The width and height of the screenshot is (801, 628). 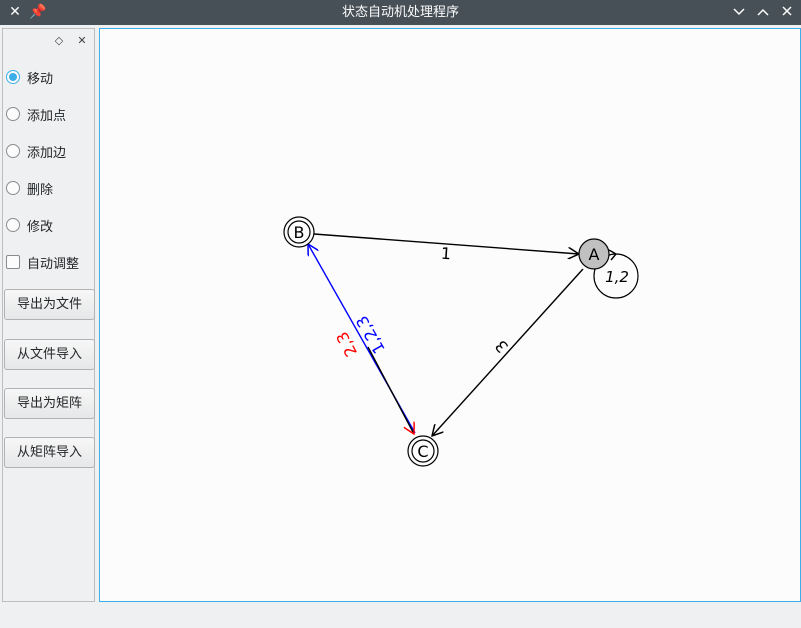 What do you see at coordinates (49, 304) in the screenshot?
I see `export-file-button: 导出为文件` at bounding box center [49, 304].